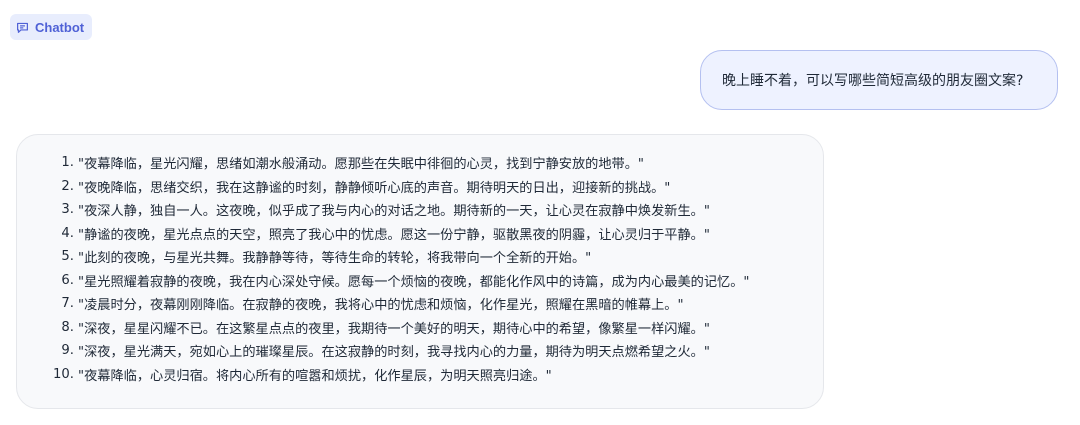 This screenshot has width=1080, height=425. I want to click on chatbot-label-text: Chatbot, so click(60, 27).